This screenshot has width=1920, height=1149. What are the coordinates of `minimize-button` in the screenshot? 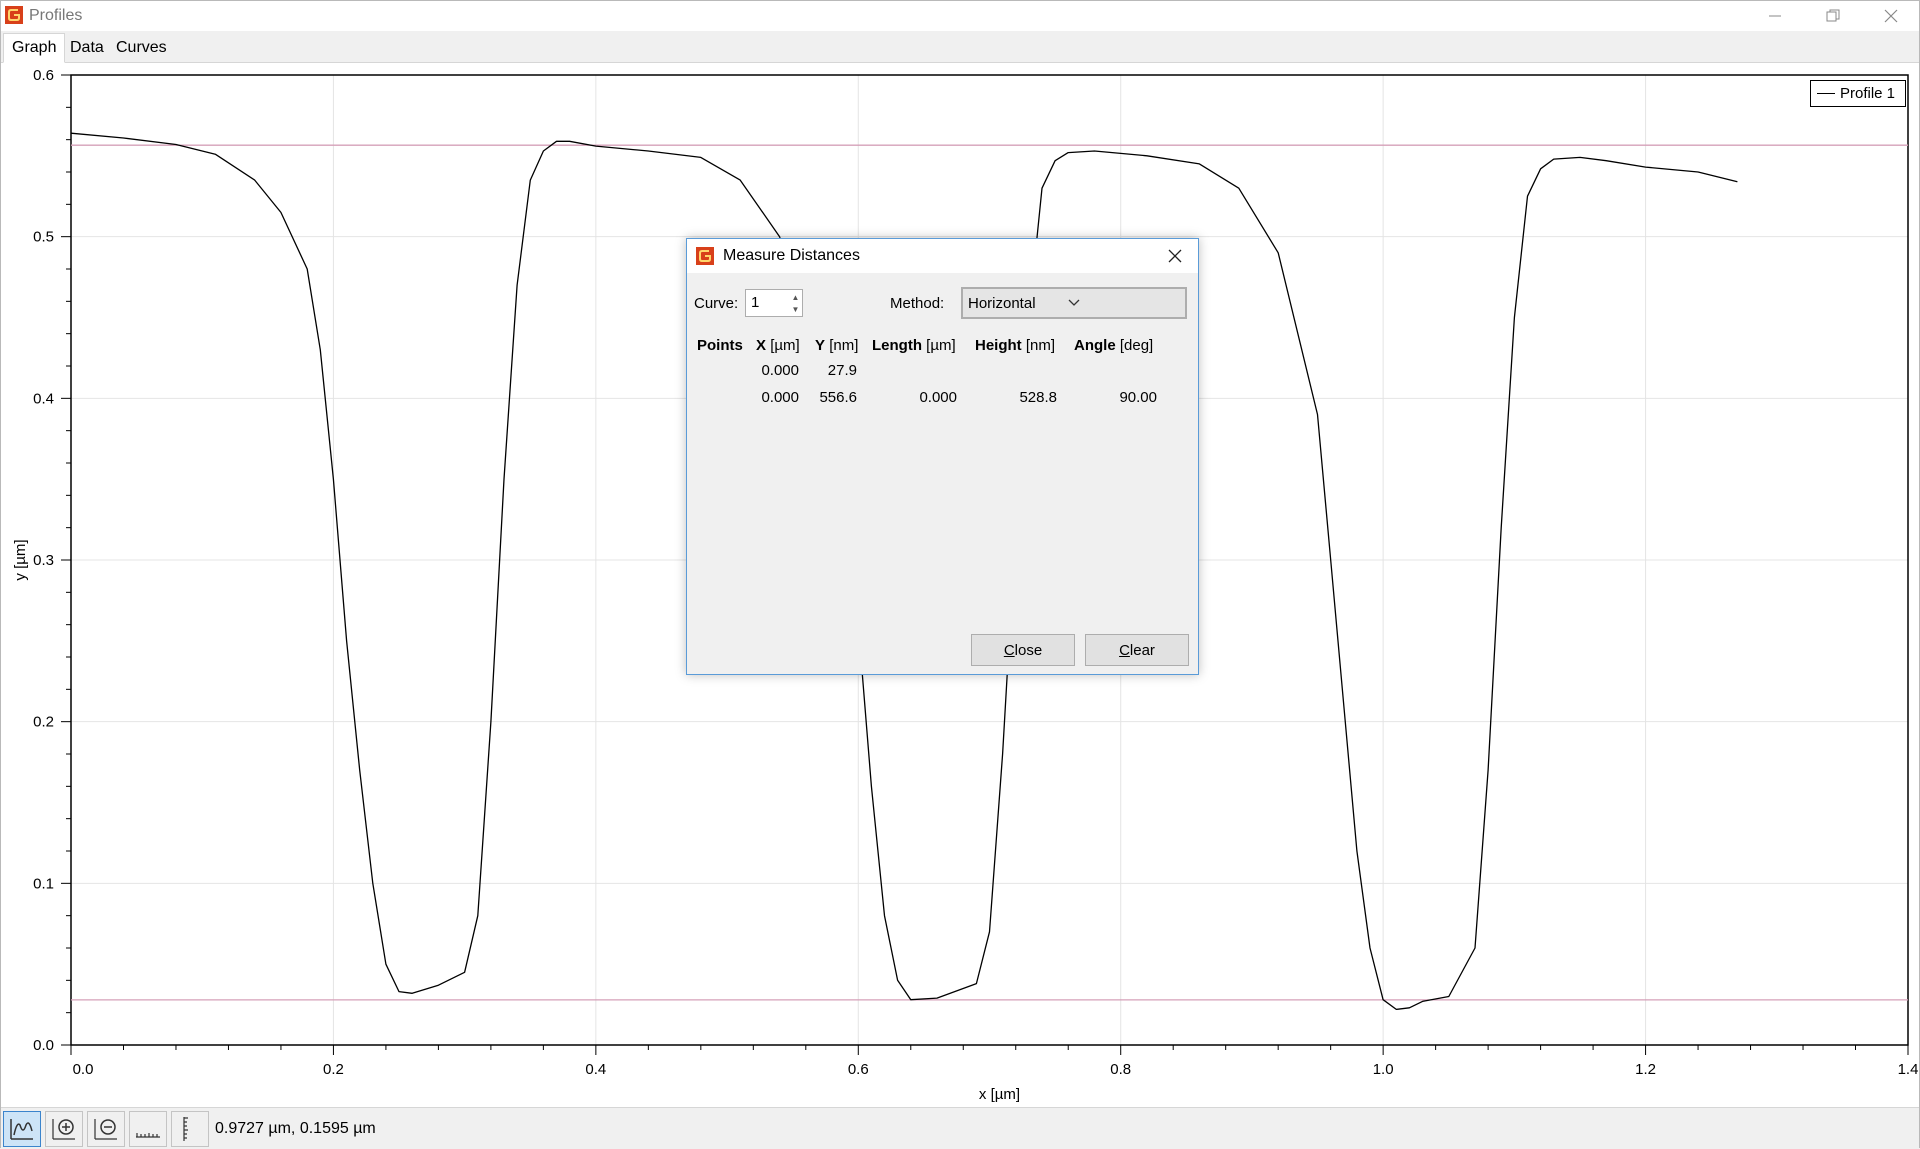 It's located at (1775, 15).